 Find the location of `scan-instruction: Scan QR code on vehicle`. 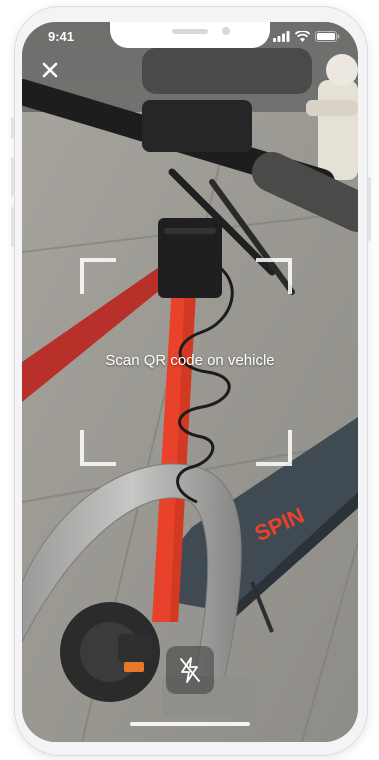

scan-instruction: Scan QR code on vehicle is located at coordinates (190, 360).